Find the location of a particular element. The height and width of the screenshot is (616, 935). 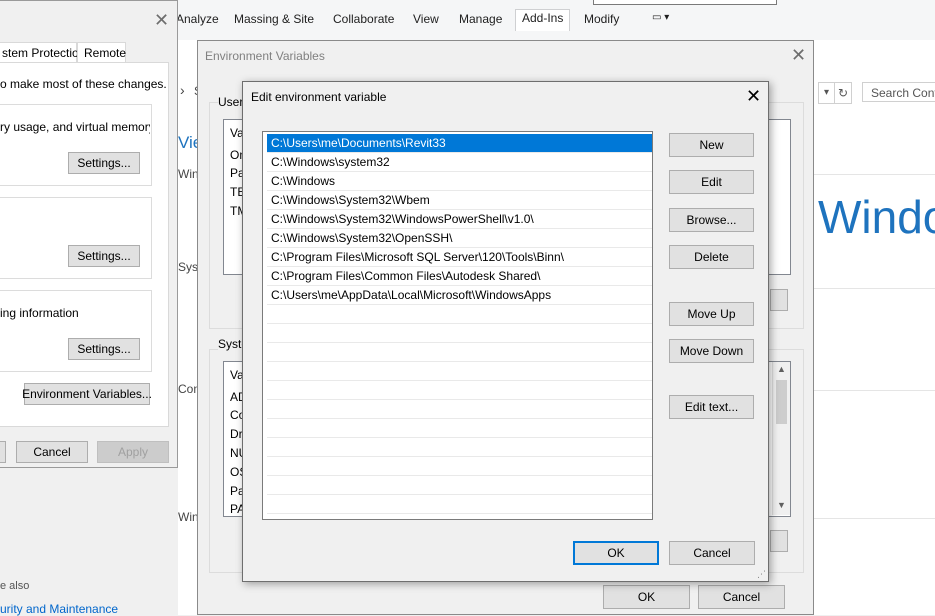

move-down-button: Move Down is located at coordinates (711, 351).